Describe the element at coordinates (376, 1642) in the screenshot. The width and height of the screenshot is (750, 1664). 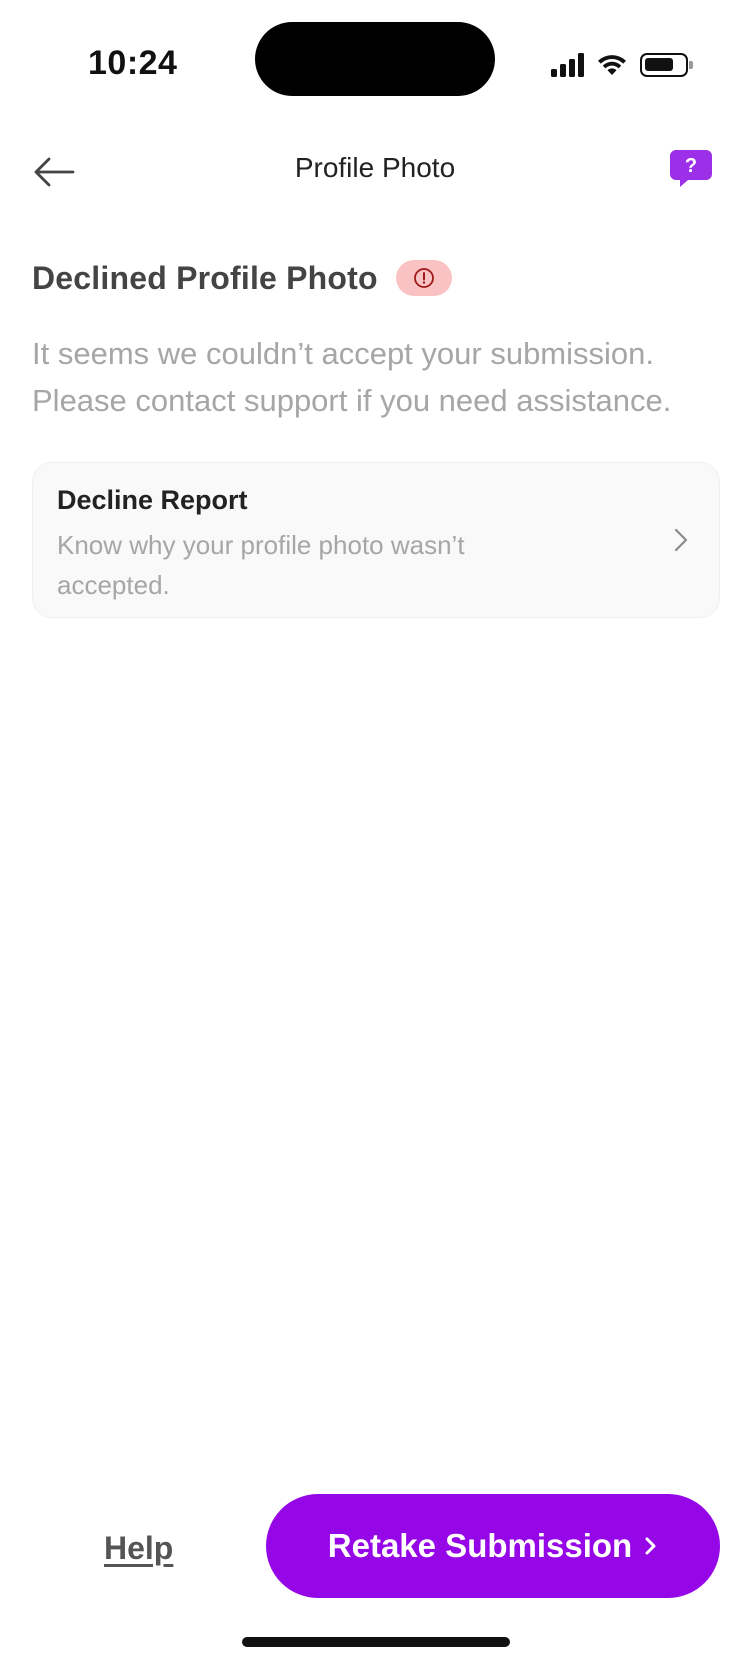
I see `home-indicator` at that location.